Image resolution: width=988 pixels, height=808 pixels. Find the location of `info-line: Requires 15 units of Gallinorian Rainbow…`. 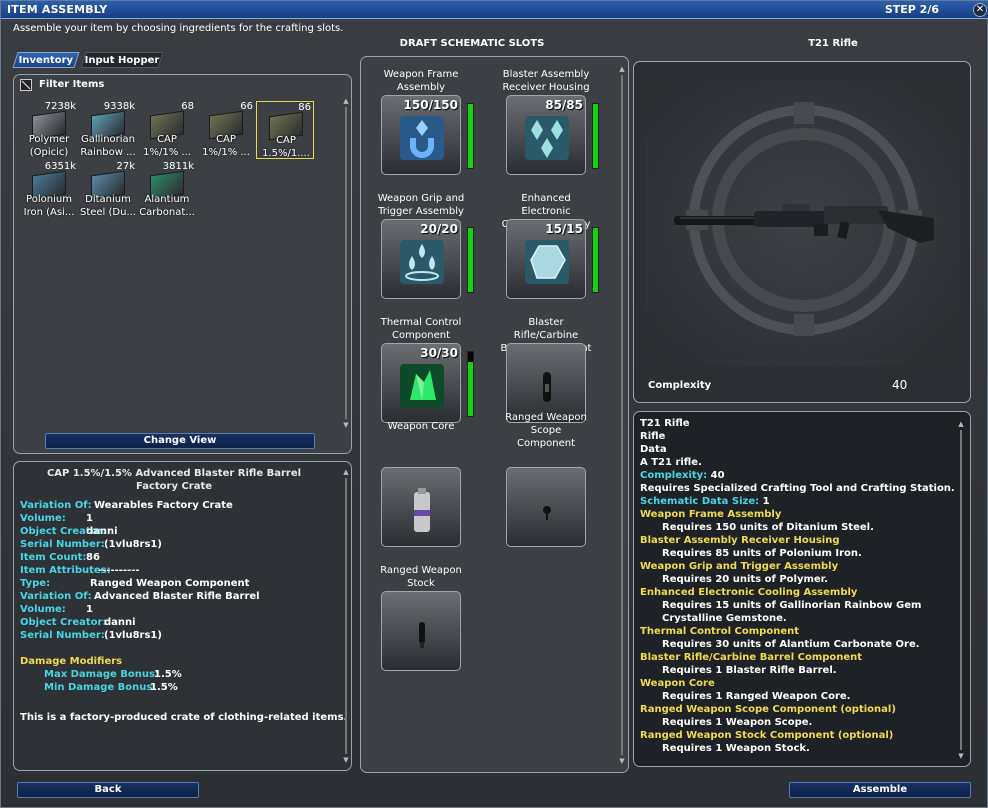

info-line: Requires 15 units of Gallinorian Rainbow… is located at coordinates (792, 605).